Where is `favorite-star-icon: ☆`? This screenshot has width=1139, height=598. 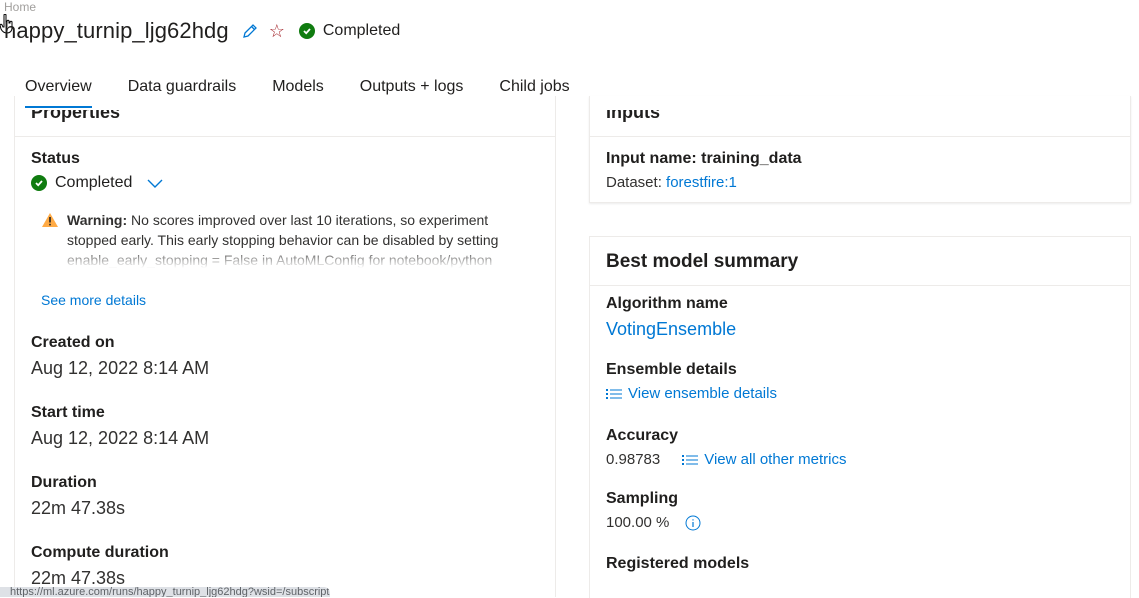
favorite-star-icon: ☆ is located at coordinates (277, 31).